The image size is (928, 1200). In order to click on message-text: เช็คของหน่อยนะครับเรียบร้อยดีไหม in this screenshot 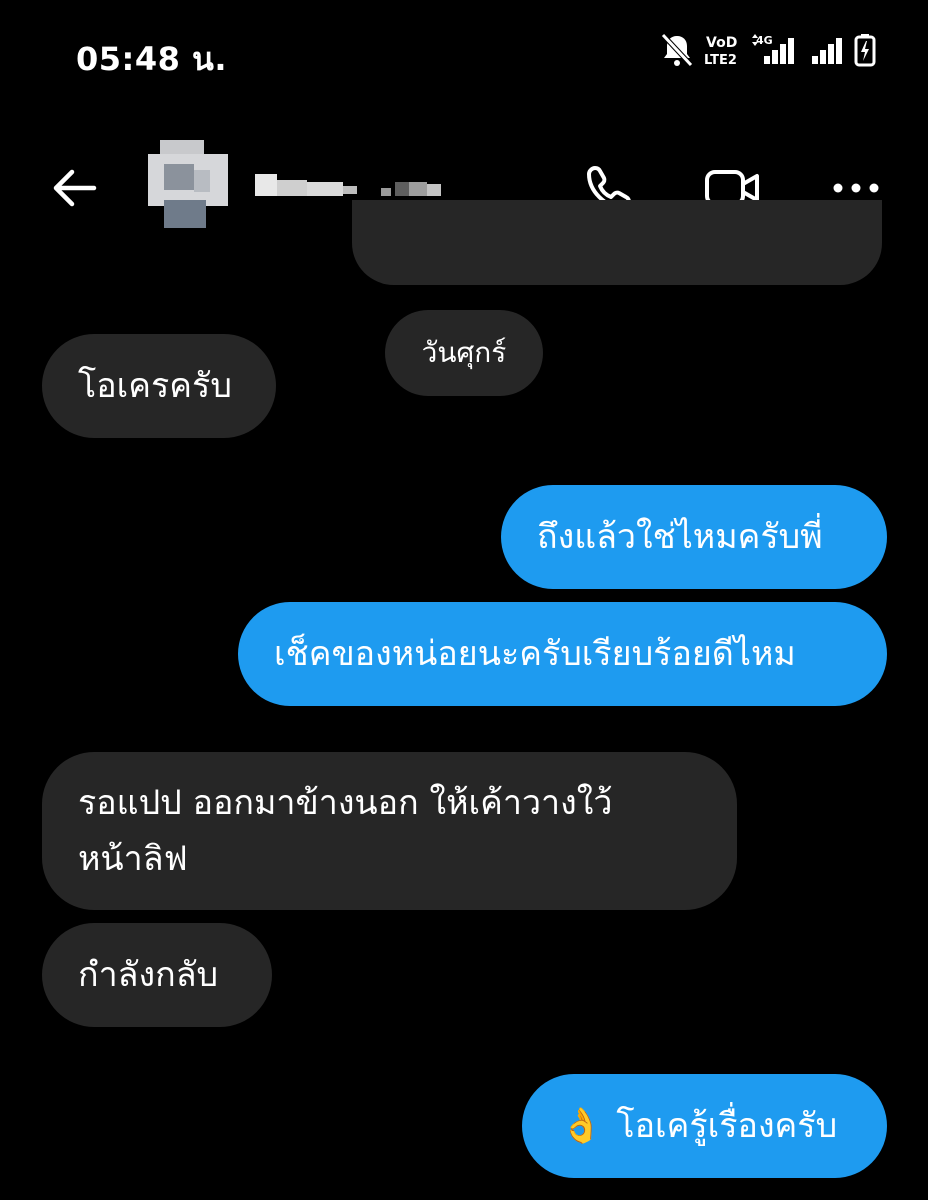, I will do `click(535, 654)`.